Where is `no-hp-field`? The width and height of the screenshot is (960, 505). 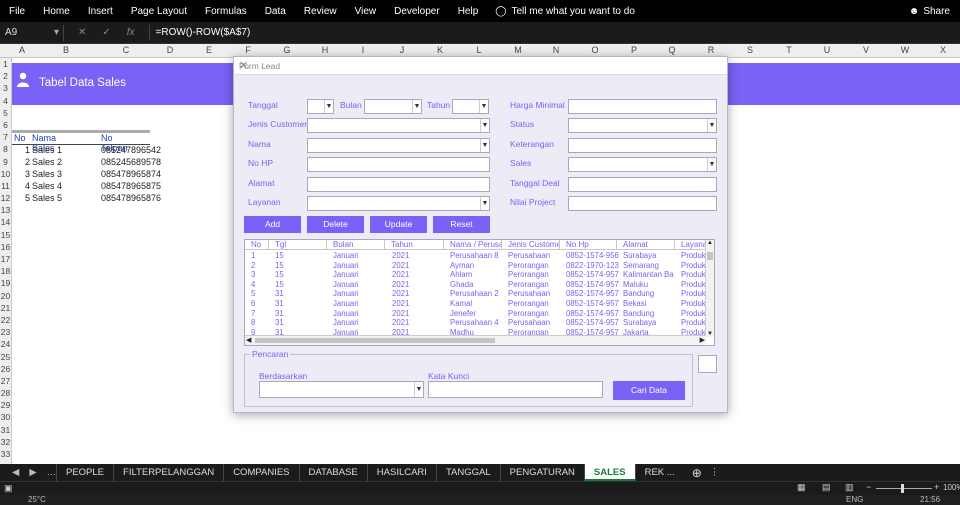
no-hp-field is located at coordinates (398, 164).